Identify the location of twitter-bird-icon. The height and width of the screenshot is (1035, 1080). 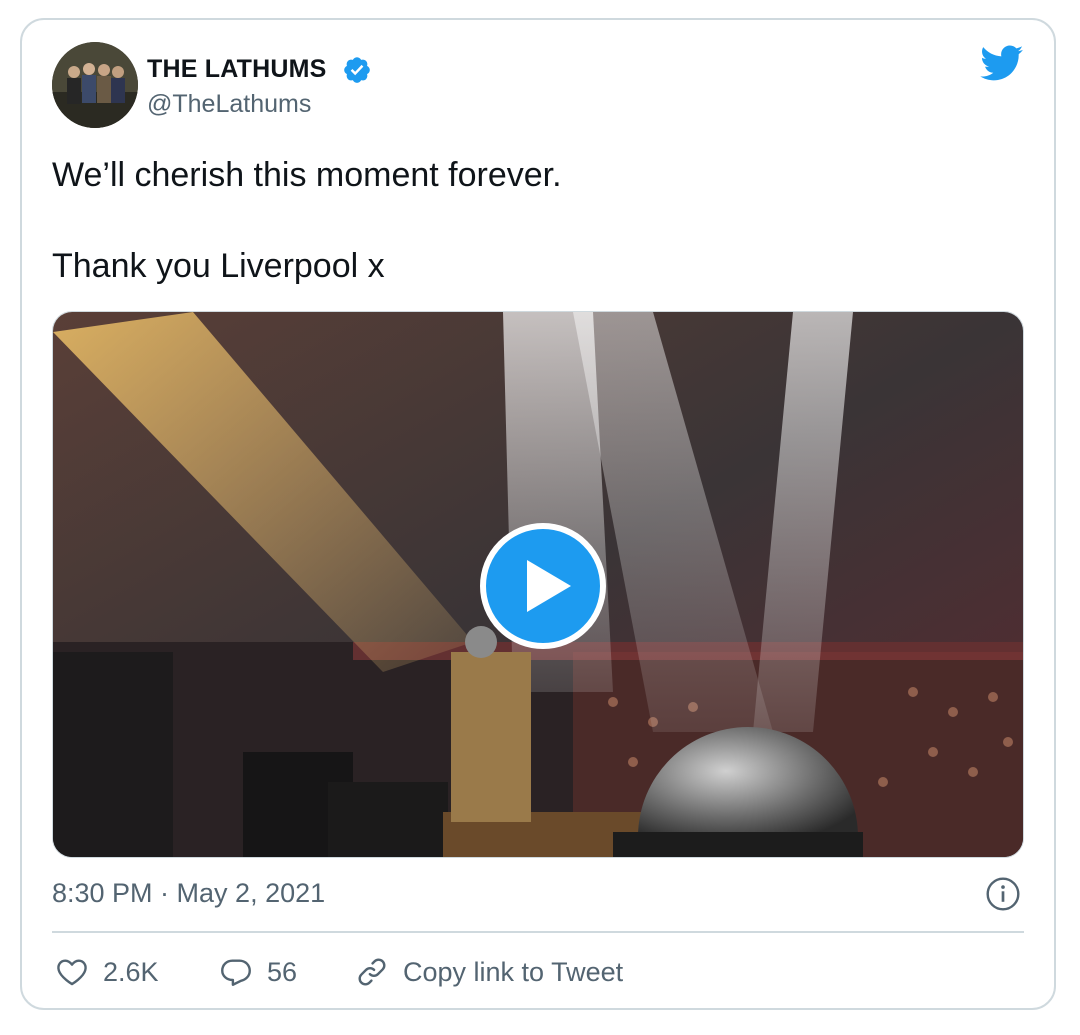
(1002, 65).